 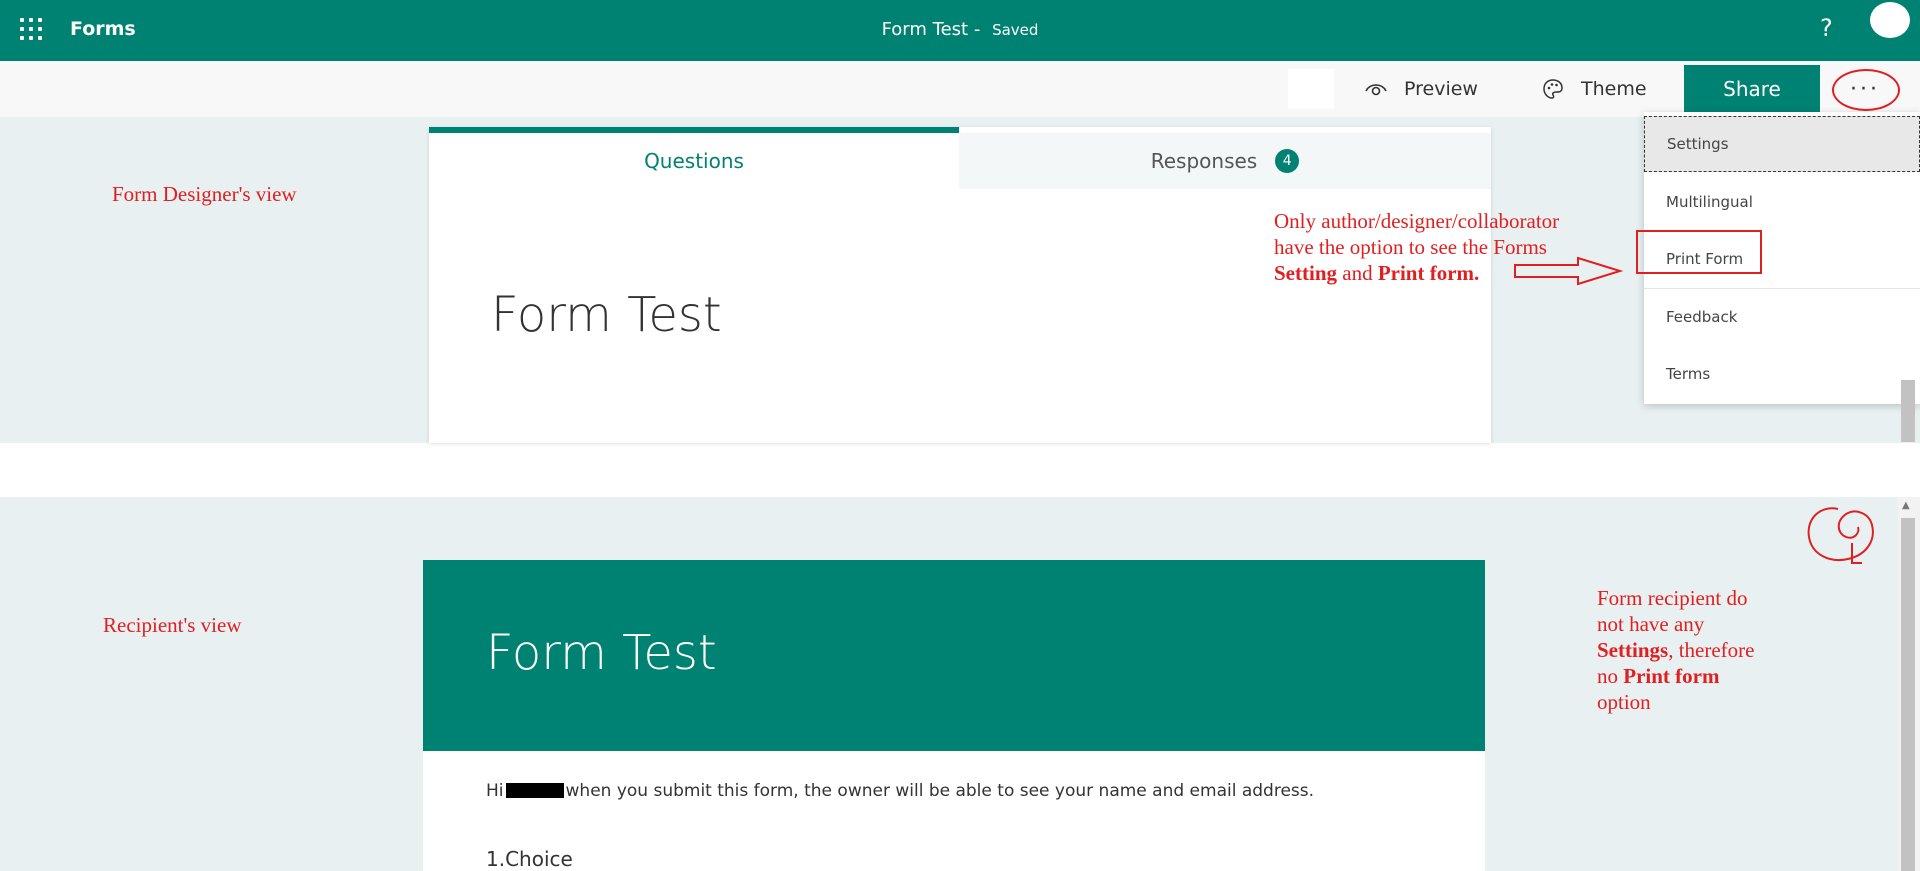 What do you see at coordinates (1569, 271) in the screenshot?
I see `annotation-arrow-icon` at bounding box center [1569, 271].